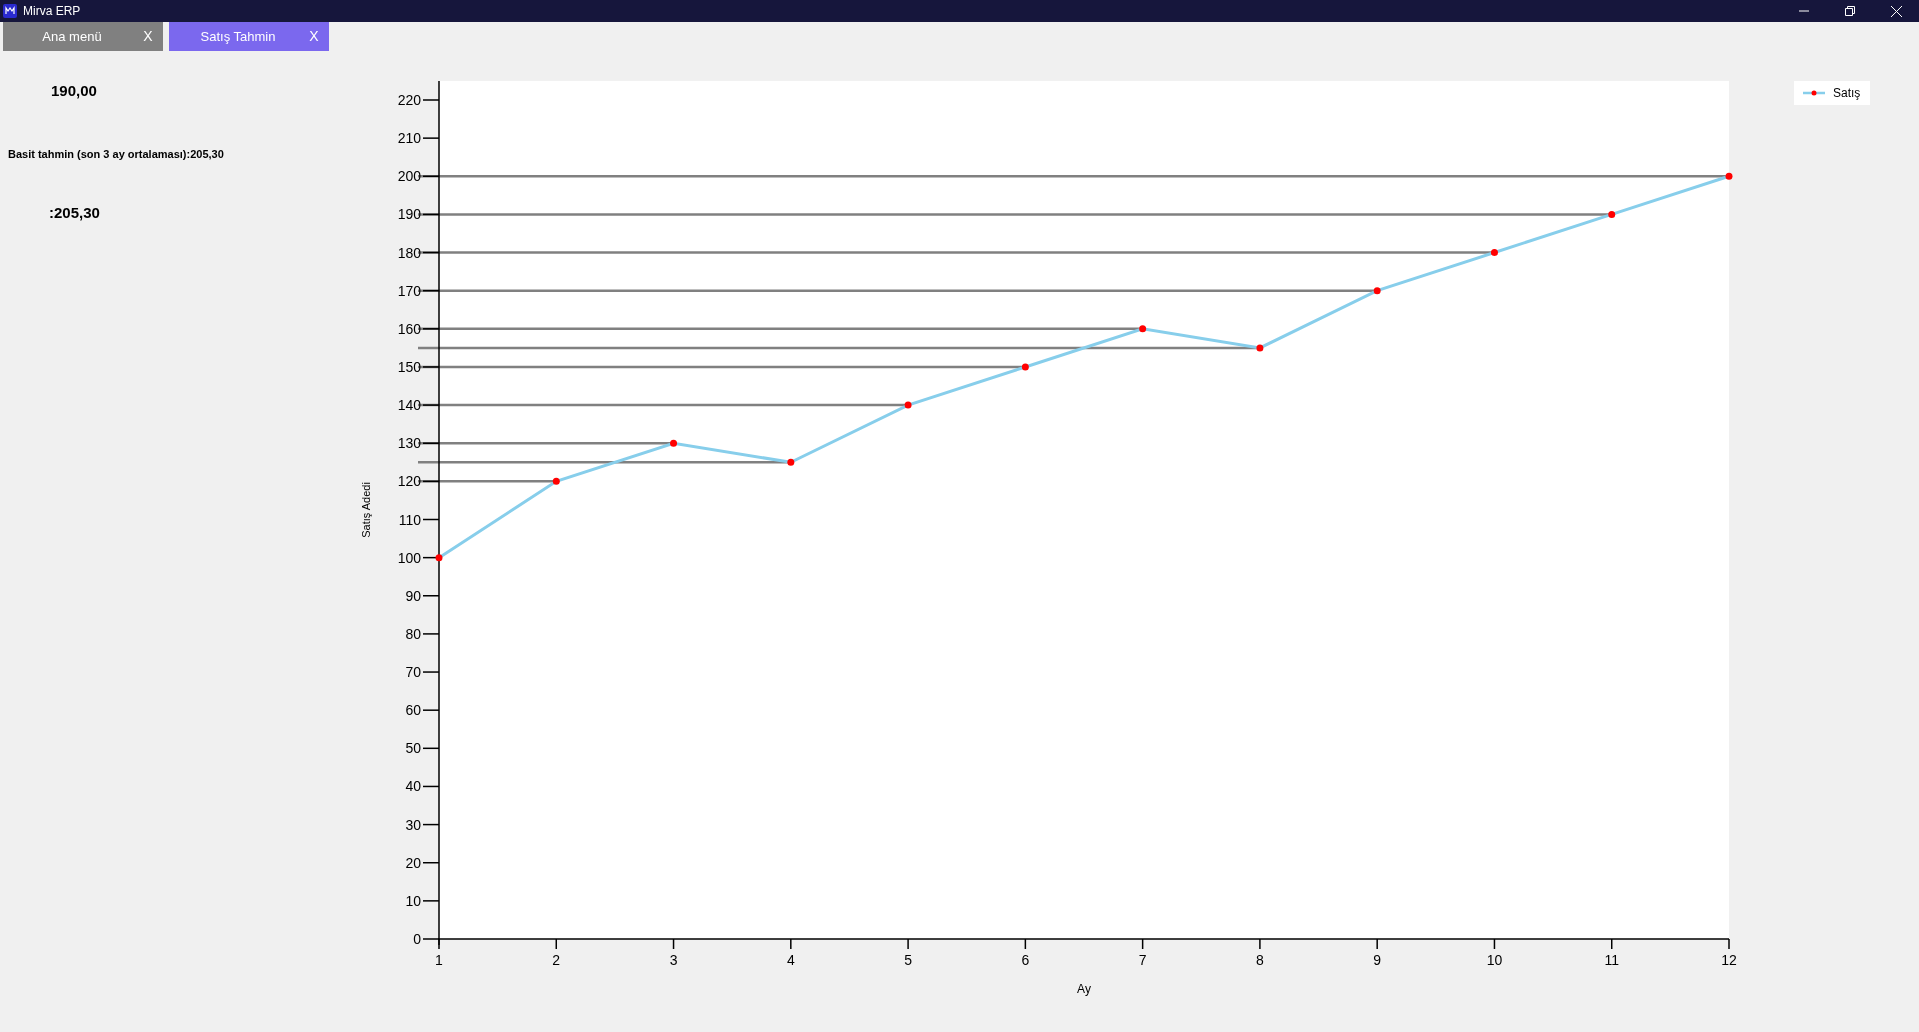  I want to click on tab-label: Satış Tahmin, so click(234, 36).